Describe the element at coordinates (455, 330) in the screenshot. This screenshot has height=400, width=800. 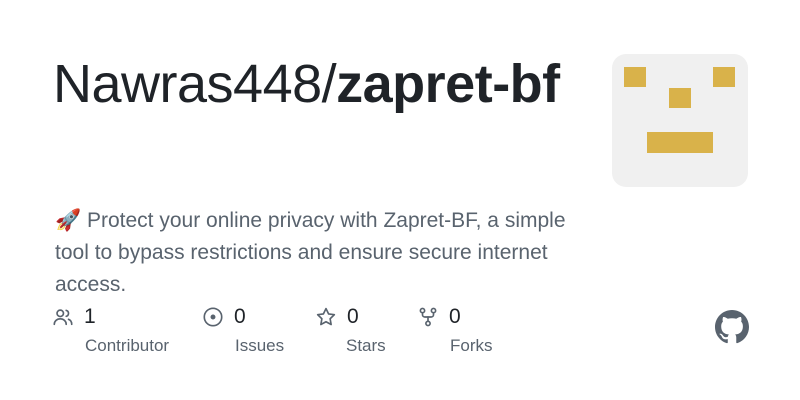
I see `stat-forks: 0 Forks` at that location.